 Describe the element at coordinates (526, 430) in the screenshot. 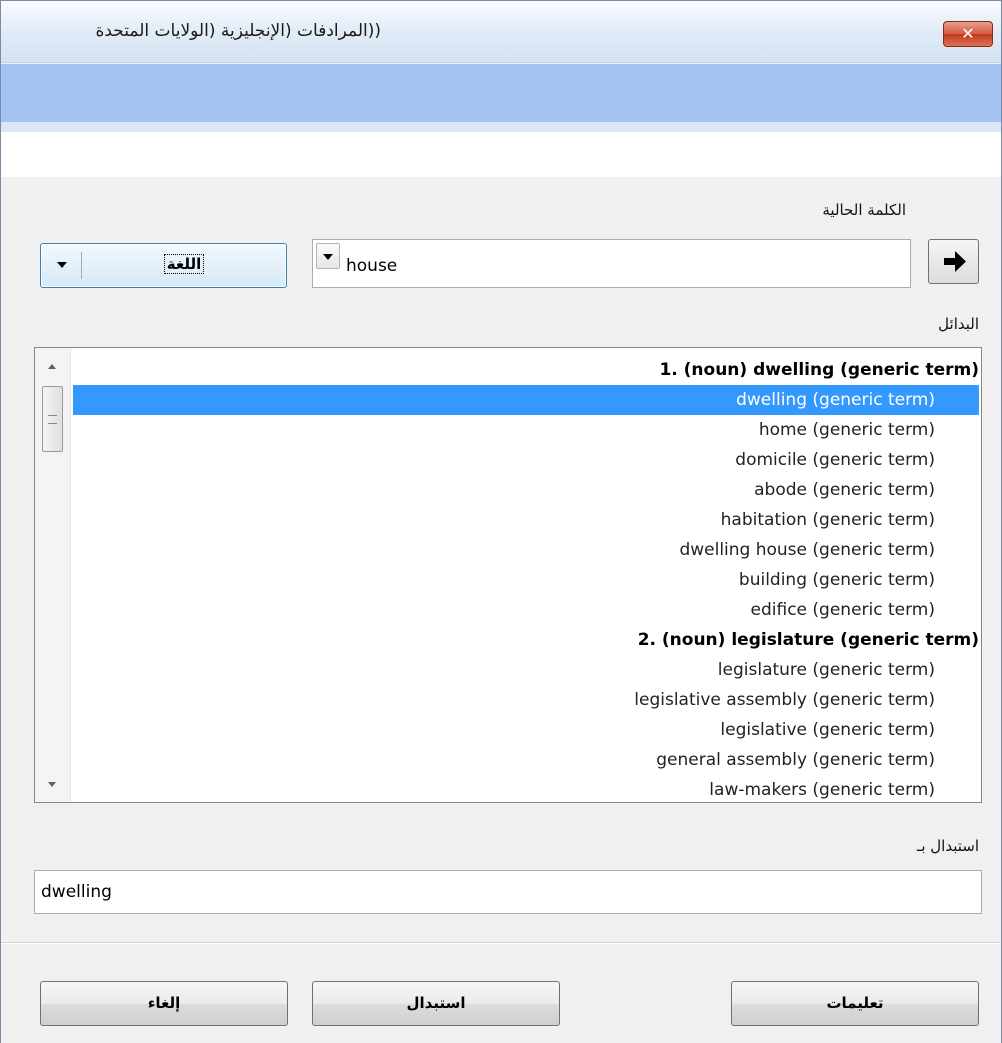

I see `list-item: home (generic term)` at that location.